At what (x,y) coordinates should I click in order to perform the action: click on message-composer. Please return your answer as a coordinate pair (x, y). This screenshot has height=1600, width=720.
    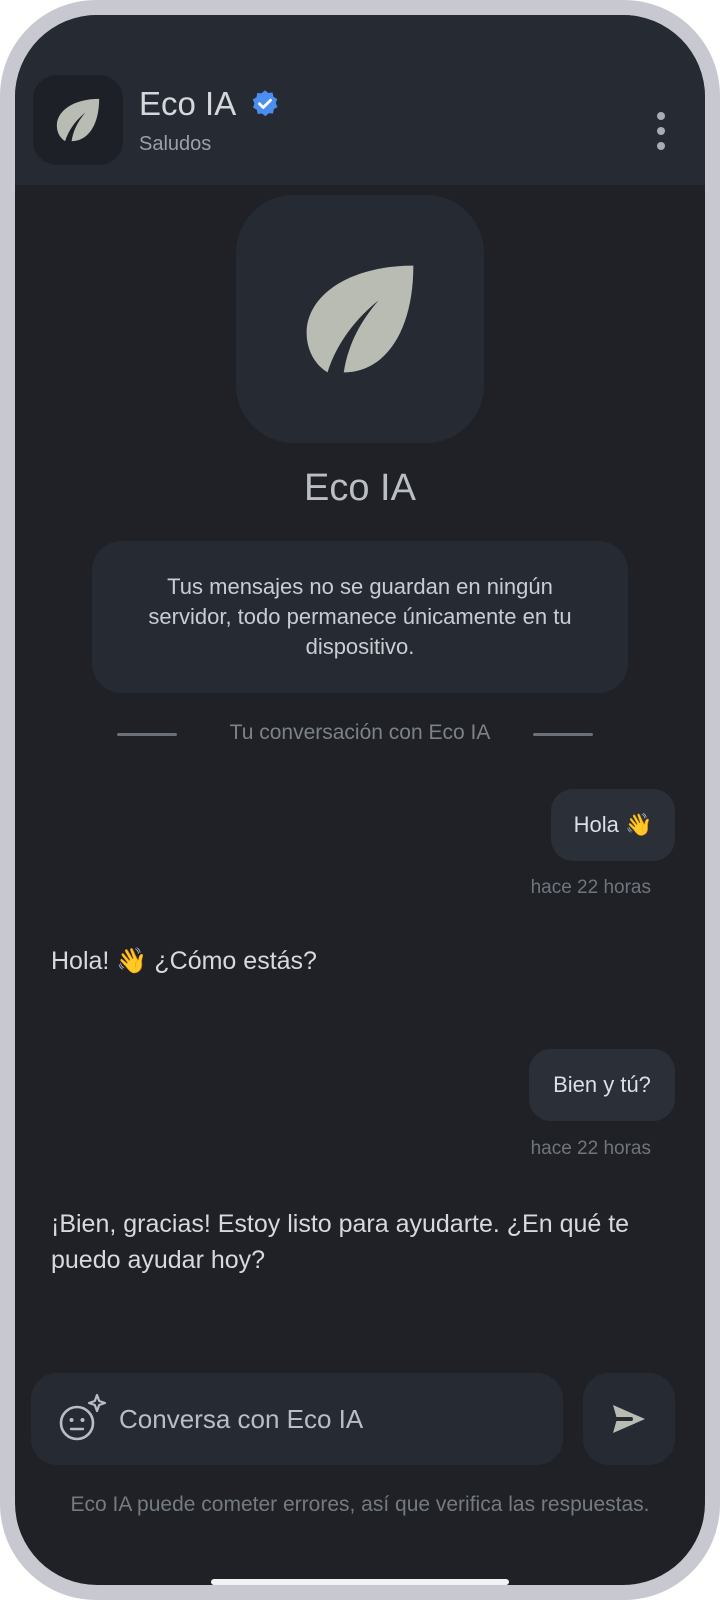
    Looking at the image, I should click on (297, 1419).